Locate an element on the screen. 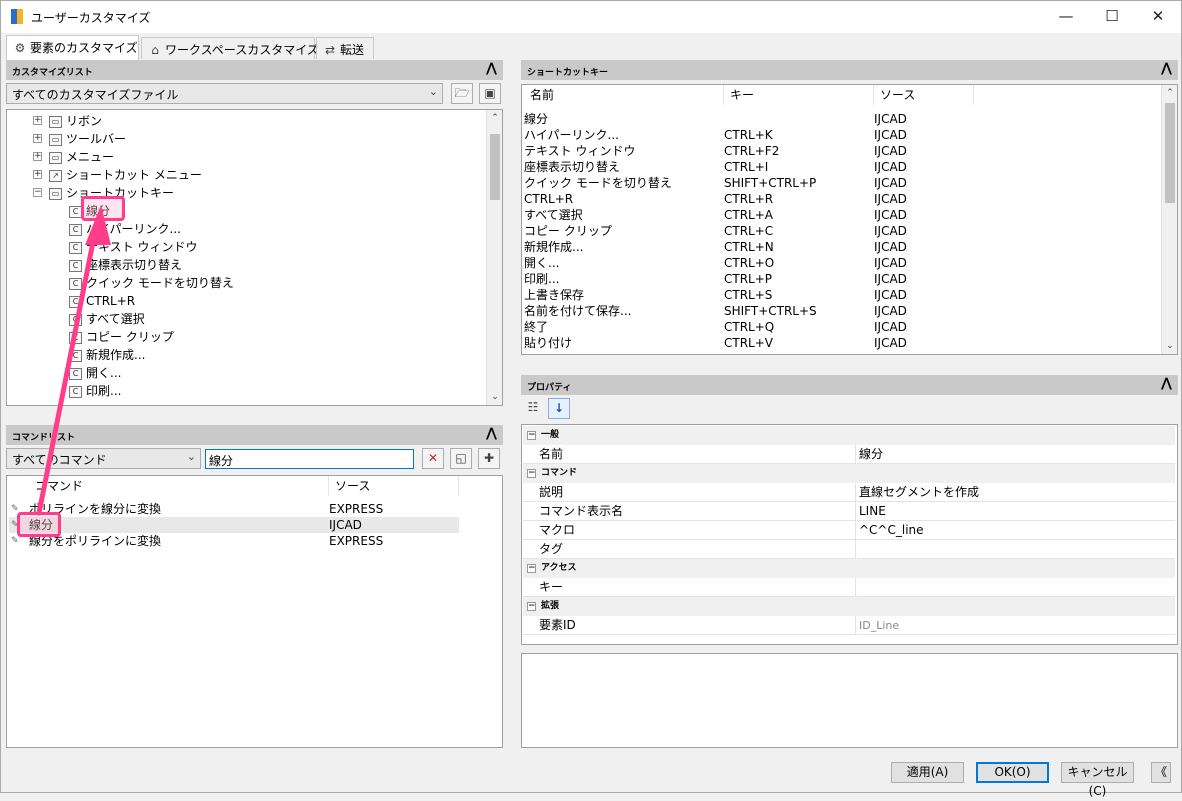 This screenshot has height=801, width=1182. new-command-button: ✚ is located at coordinates (489, 458).